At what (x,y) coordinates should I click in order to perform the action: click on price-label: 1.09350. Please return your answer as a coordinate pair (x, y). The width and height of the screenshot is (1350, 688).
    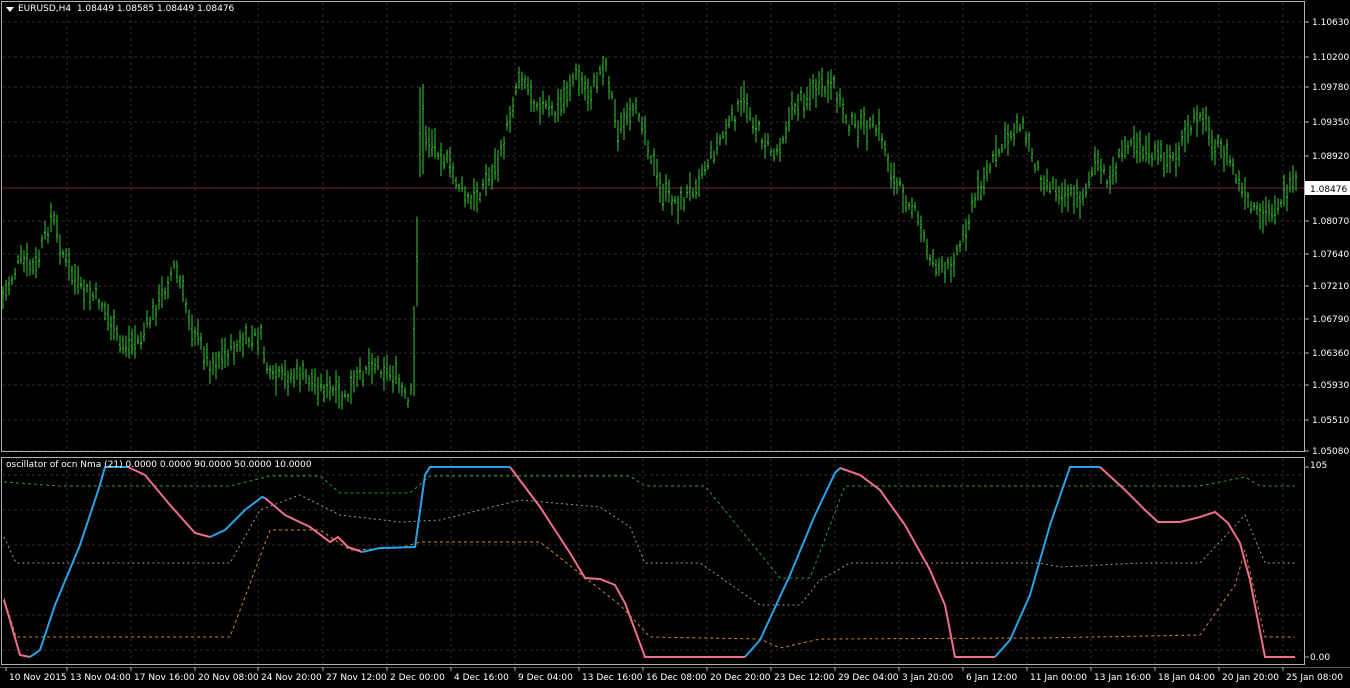
    Looking at the image, I should click on (1330, 123).